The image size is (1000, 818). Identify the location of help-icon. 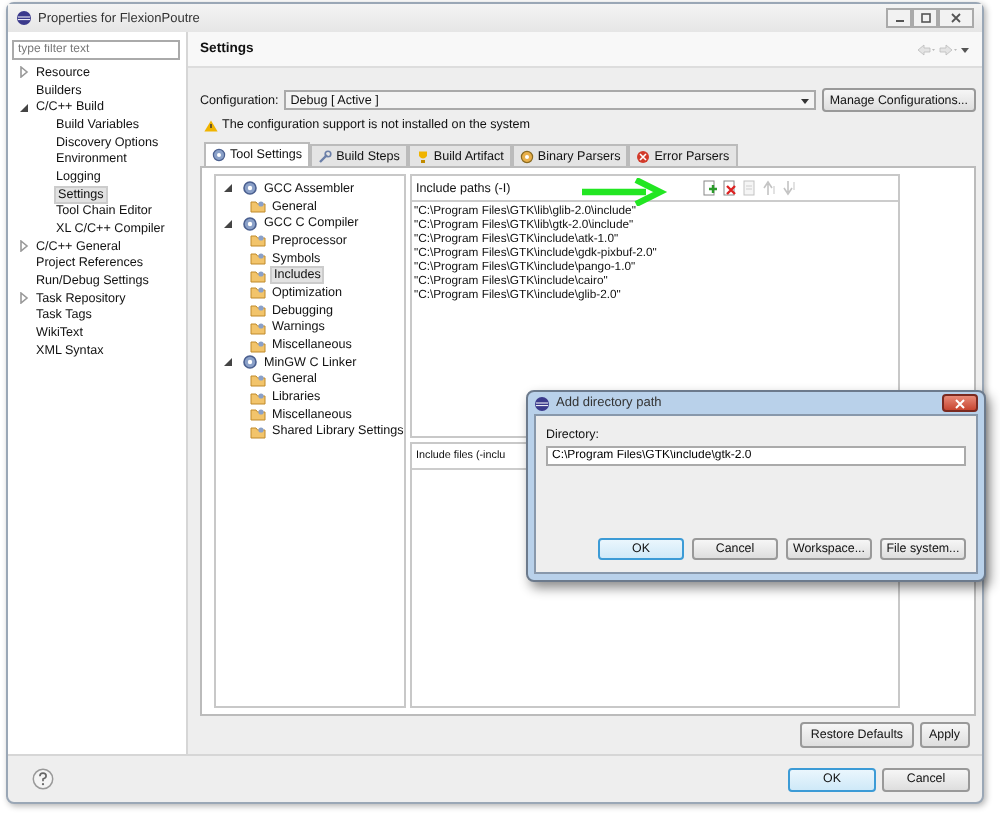
(43, 779).